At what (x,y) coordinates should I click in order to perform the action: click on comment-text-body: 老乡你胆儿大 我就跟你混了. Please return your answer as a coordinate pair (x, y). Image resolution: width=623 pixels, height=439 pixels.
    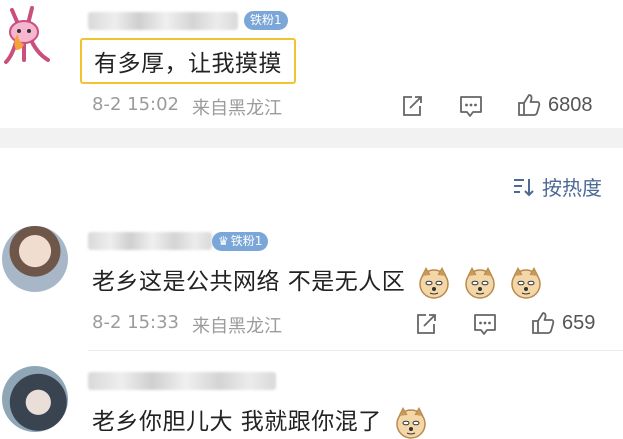
    Looking at the image, I should click on (237, 422).